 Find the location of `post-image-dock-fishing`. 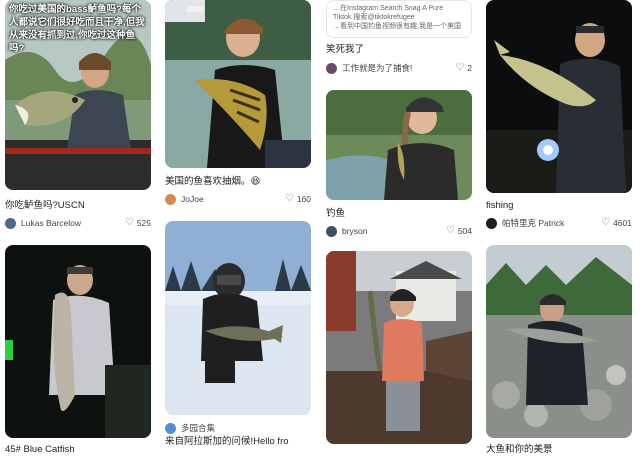

post-image-dock-fishing is located at coordinates (399, 347).